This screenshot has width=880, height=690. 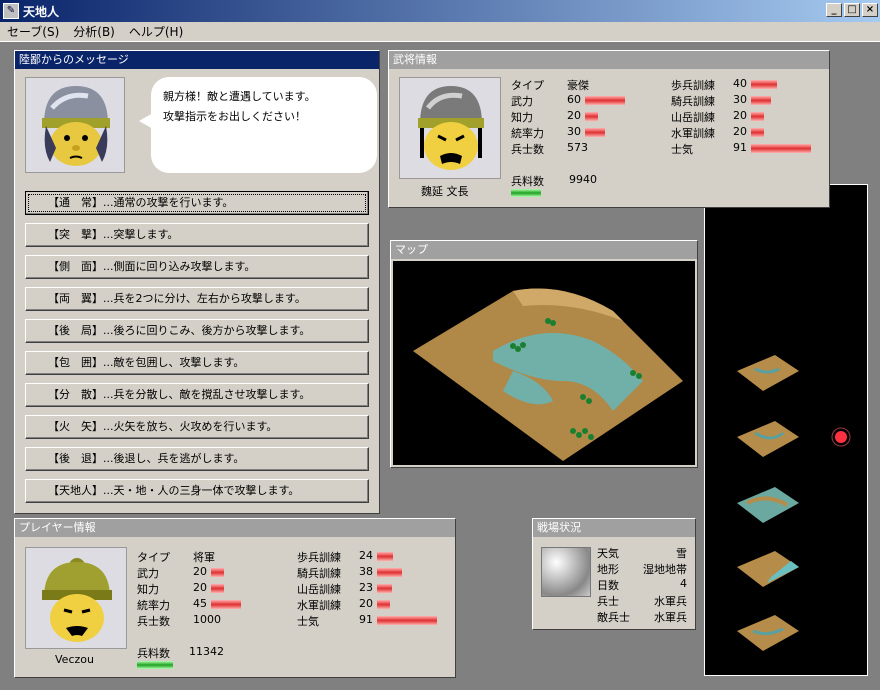 What do you see at coordinates (200, 603) in the screenshot?
I see `player-stat-value: 45` at bounding box center [200, 603].